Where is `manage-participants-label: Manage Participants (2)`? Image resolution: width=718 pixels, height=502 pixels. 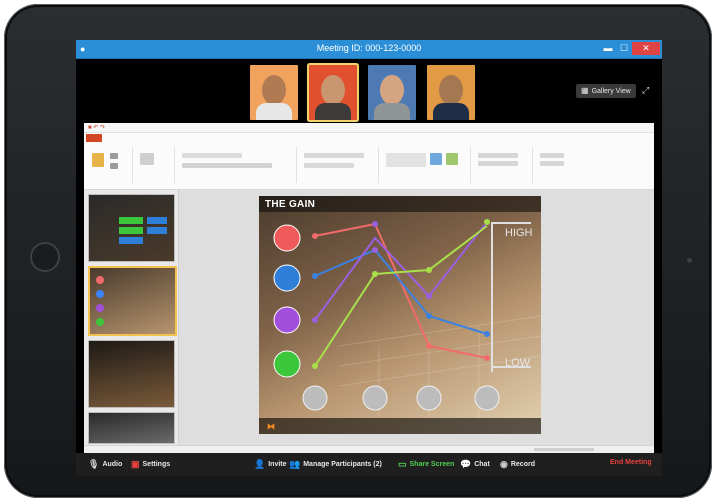 manage-participants-label: Manage Participants (2) is located at coordinates (342, 464).